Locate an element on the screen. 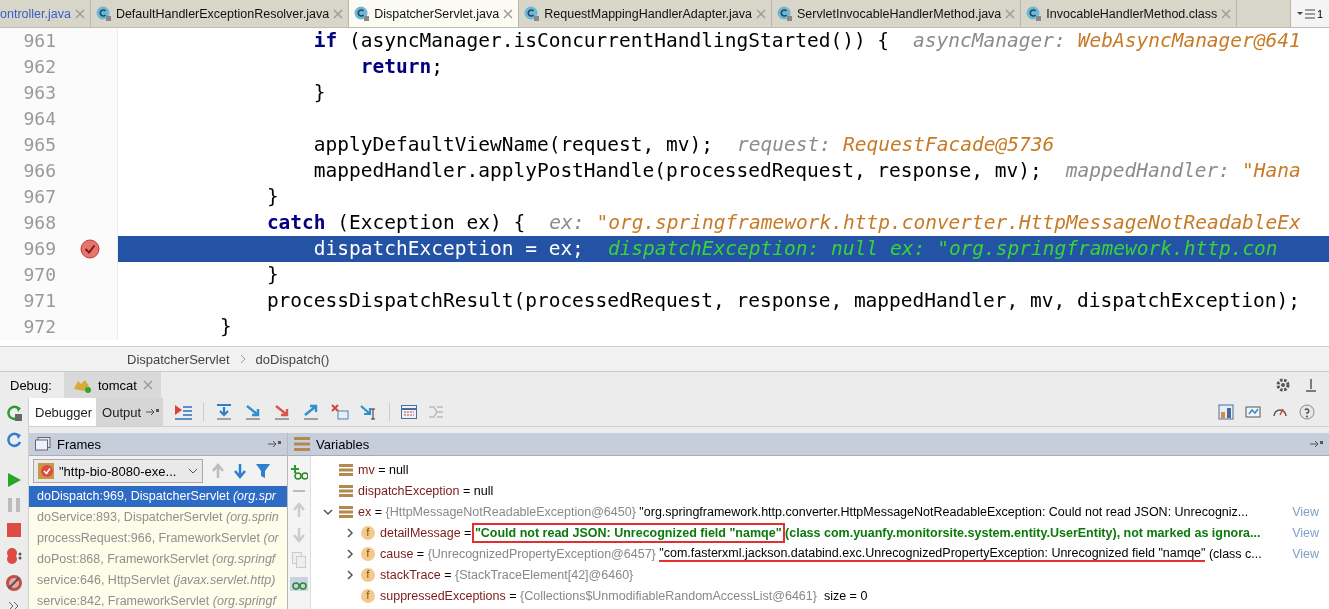 The image size is (1329, 609). show-execution-point-icon is located at coordinates (183, 412).